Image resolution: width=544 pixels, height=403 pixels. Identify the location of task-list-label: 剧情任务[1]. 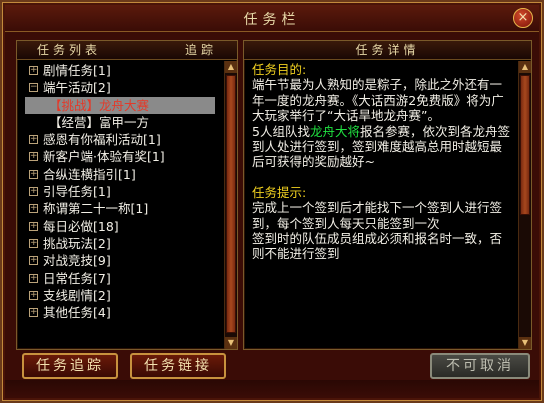
(77, 70).